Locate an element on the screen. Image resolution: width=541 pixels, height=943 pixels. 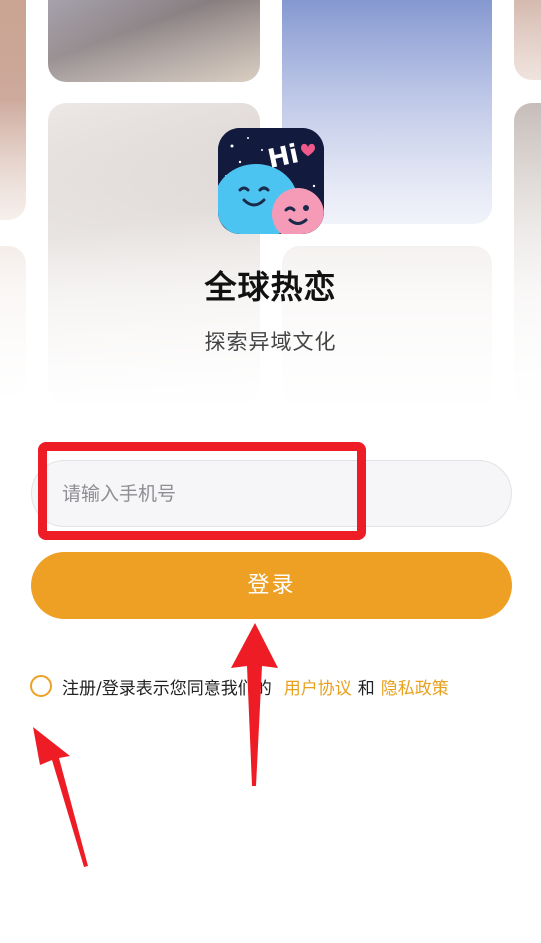
annotation-arrows is located at coordinates (155, 745).